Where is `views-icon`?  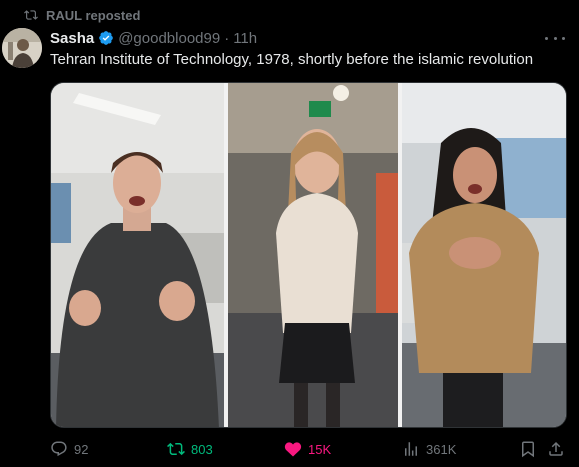 views-icon is located at coordinates (411, 449).